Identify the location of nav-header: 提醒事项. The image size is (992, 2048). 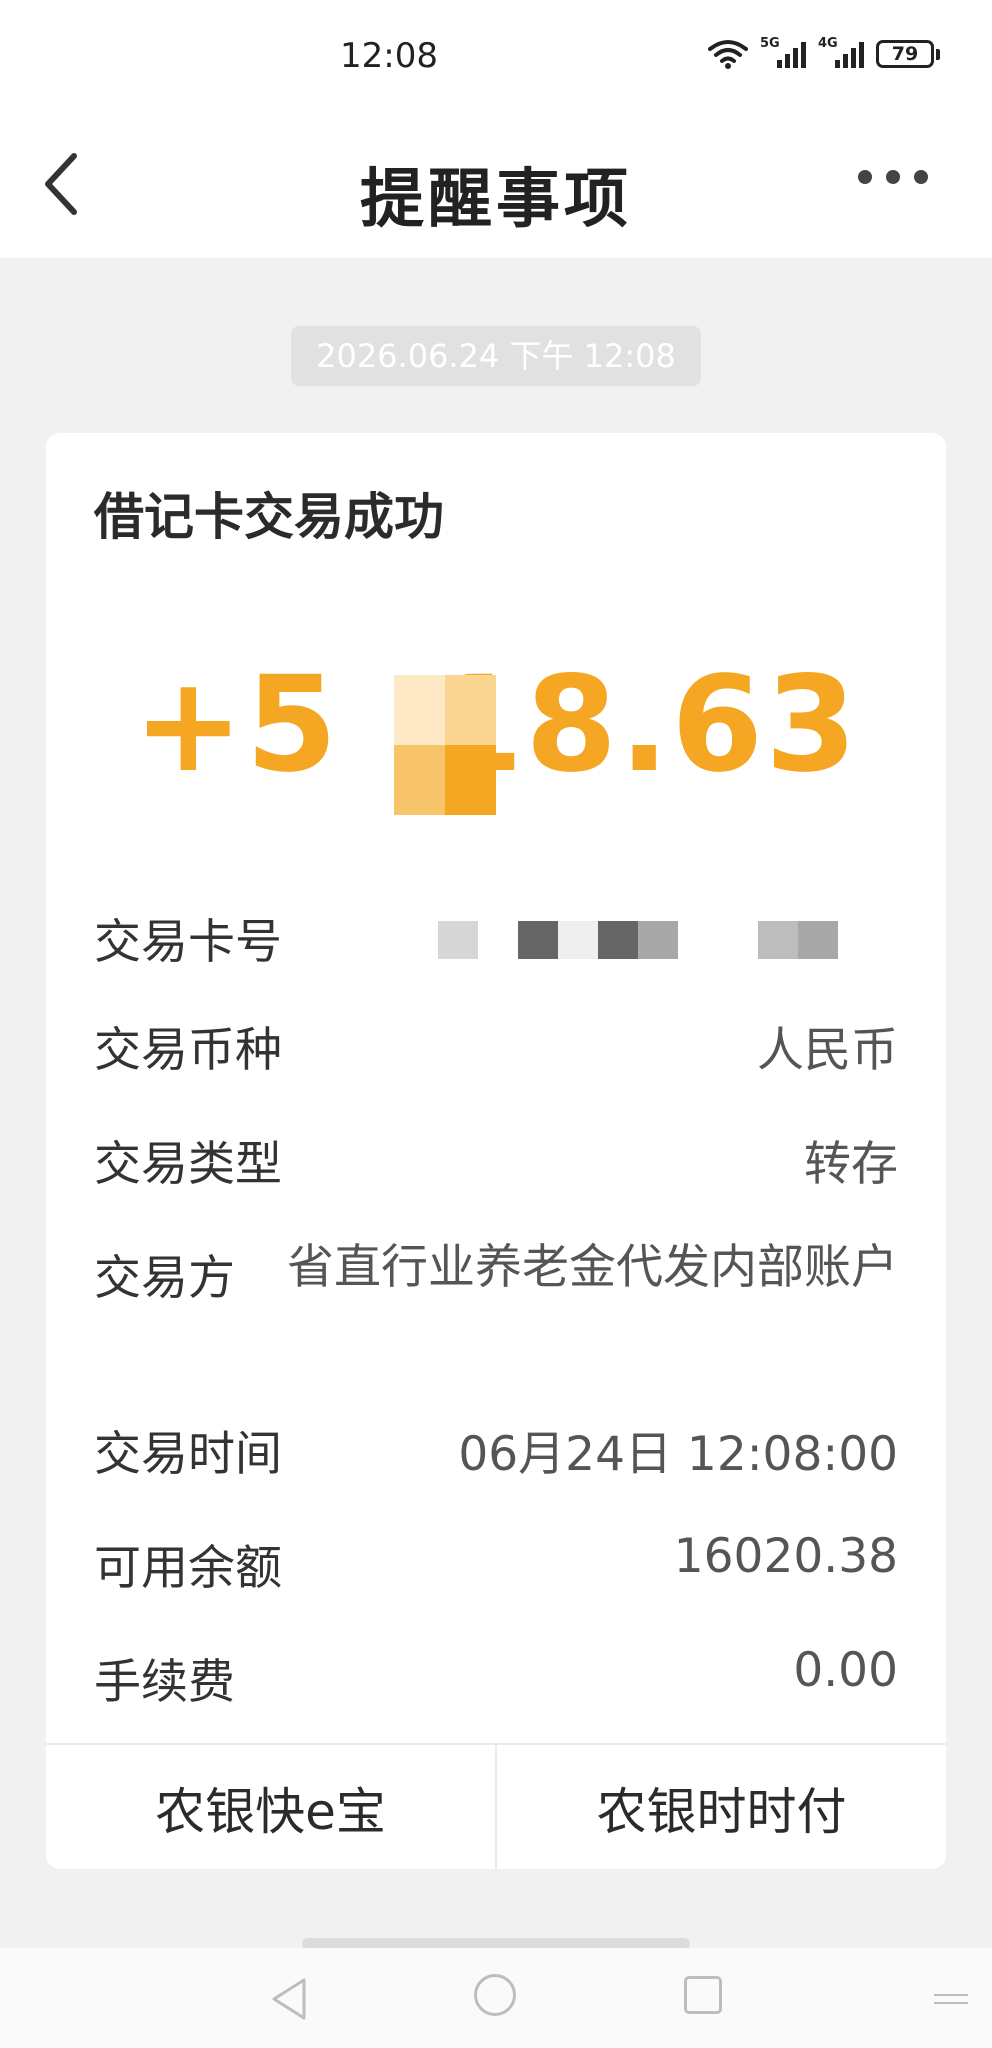
(496, 185).